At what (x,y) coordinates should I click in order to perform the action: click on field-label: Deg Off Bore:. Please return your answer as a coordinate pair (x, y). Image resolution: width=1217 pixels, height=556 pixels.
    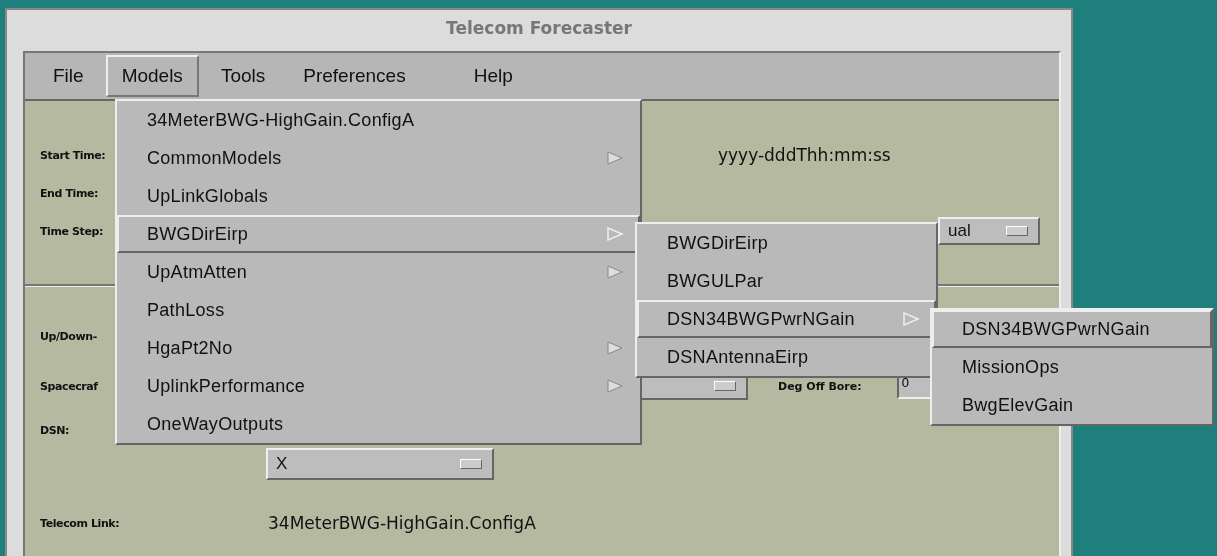
    Looking at the image, I should click on (820, 386).